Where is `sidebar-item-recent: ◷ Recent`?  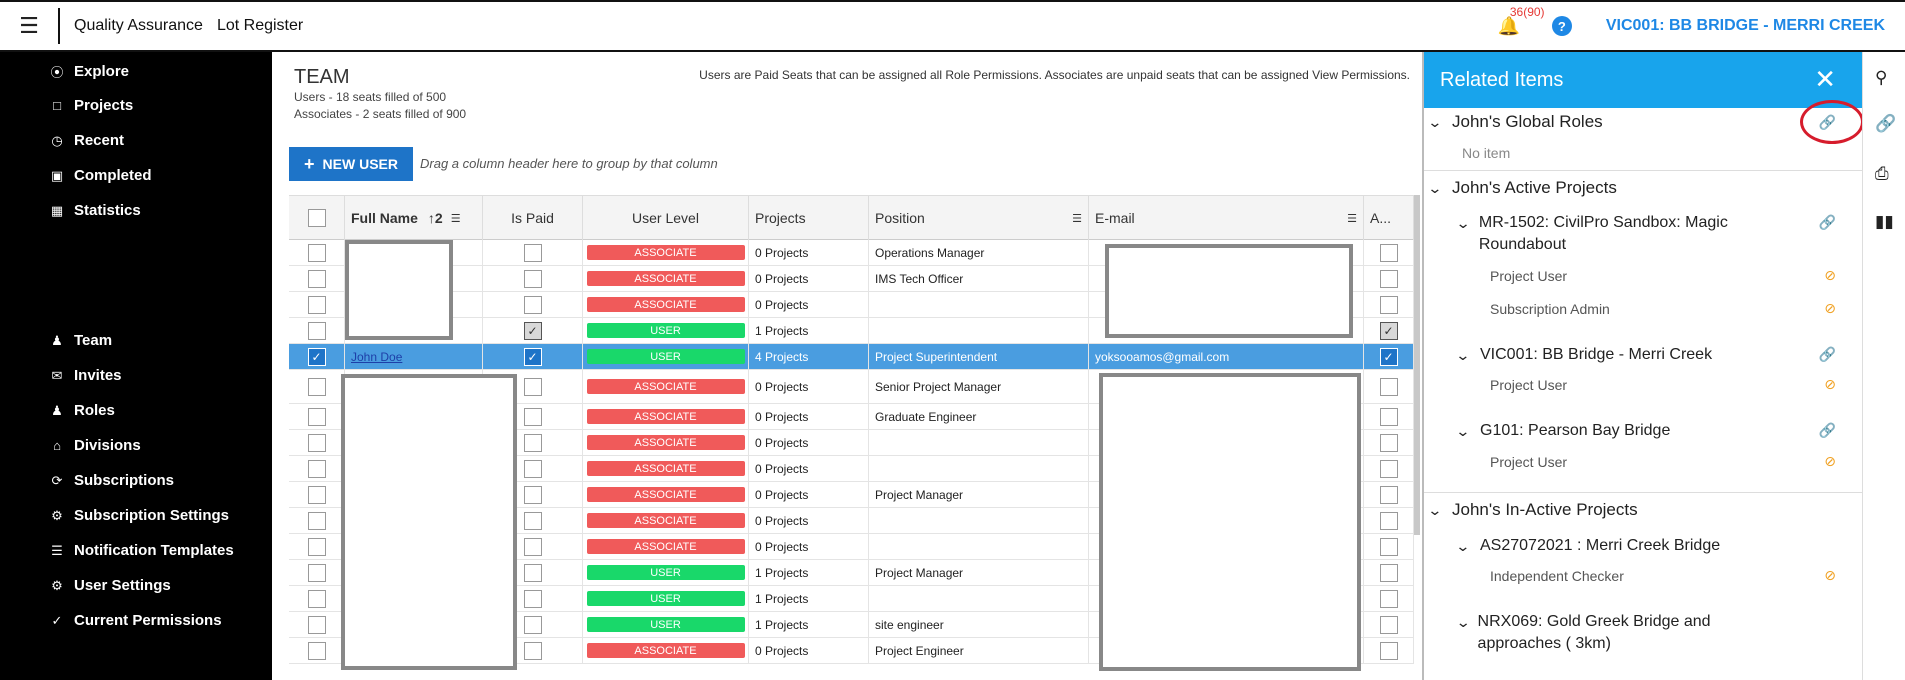
sidebar-item-recent: ◷ Recent is located at coordinates (86, 140).